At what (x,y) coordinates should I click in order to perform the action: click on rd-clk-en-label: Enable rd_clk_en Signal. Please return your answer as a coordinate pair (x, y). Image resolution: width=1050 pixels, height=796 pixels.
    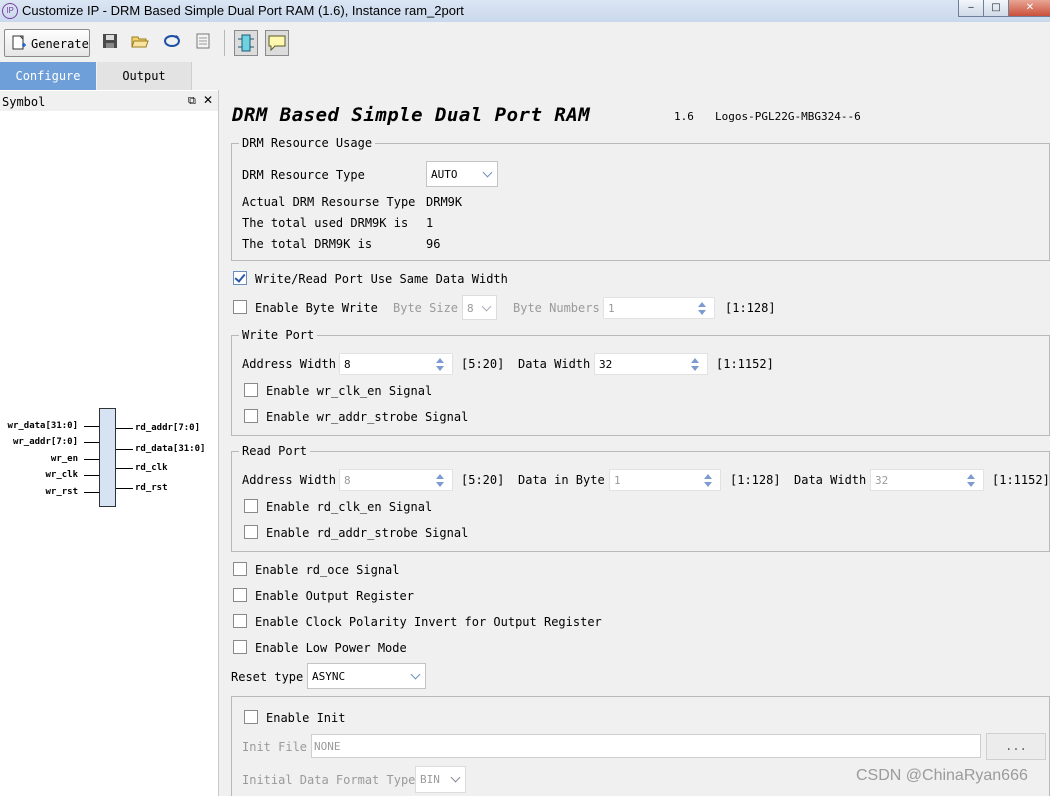
    Looking at the image, I should click on (349, 507).